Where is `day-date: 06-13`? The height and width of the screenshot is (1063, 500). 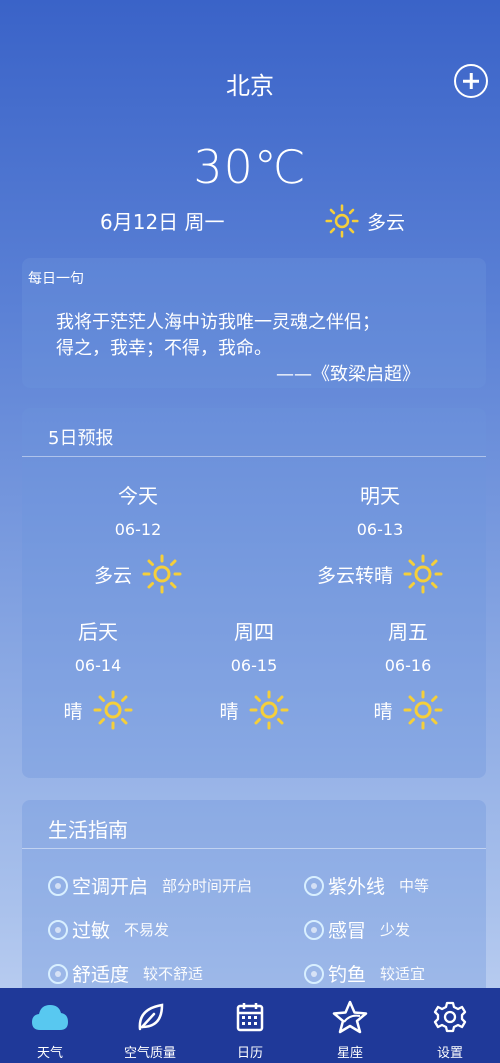 day-date: 06-13 is located at coordinates (380, 529).